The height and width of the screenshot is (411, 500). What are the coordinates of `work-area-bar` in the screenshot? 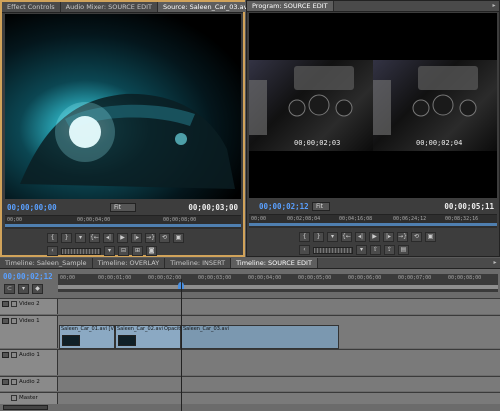 It's located at (278, 287).